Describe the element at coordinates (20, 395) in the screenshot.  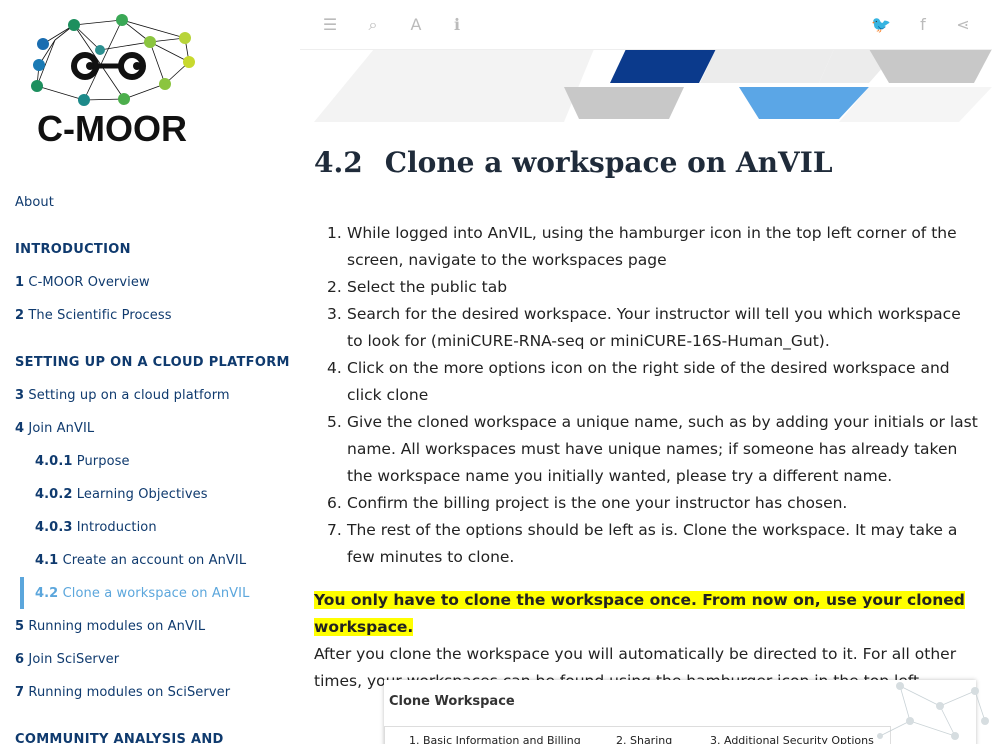
I see `sidebar-item-number: 3` at that location.